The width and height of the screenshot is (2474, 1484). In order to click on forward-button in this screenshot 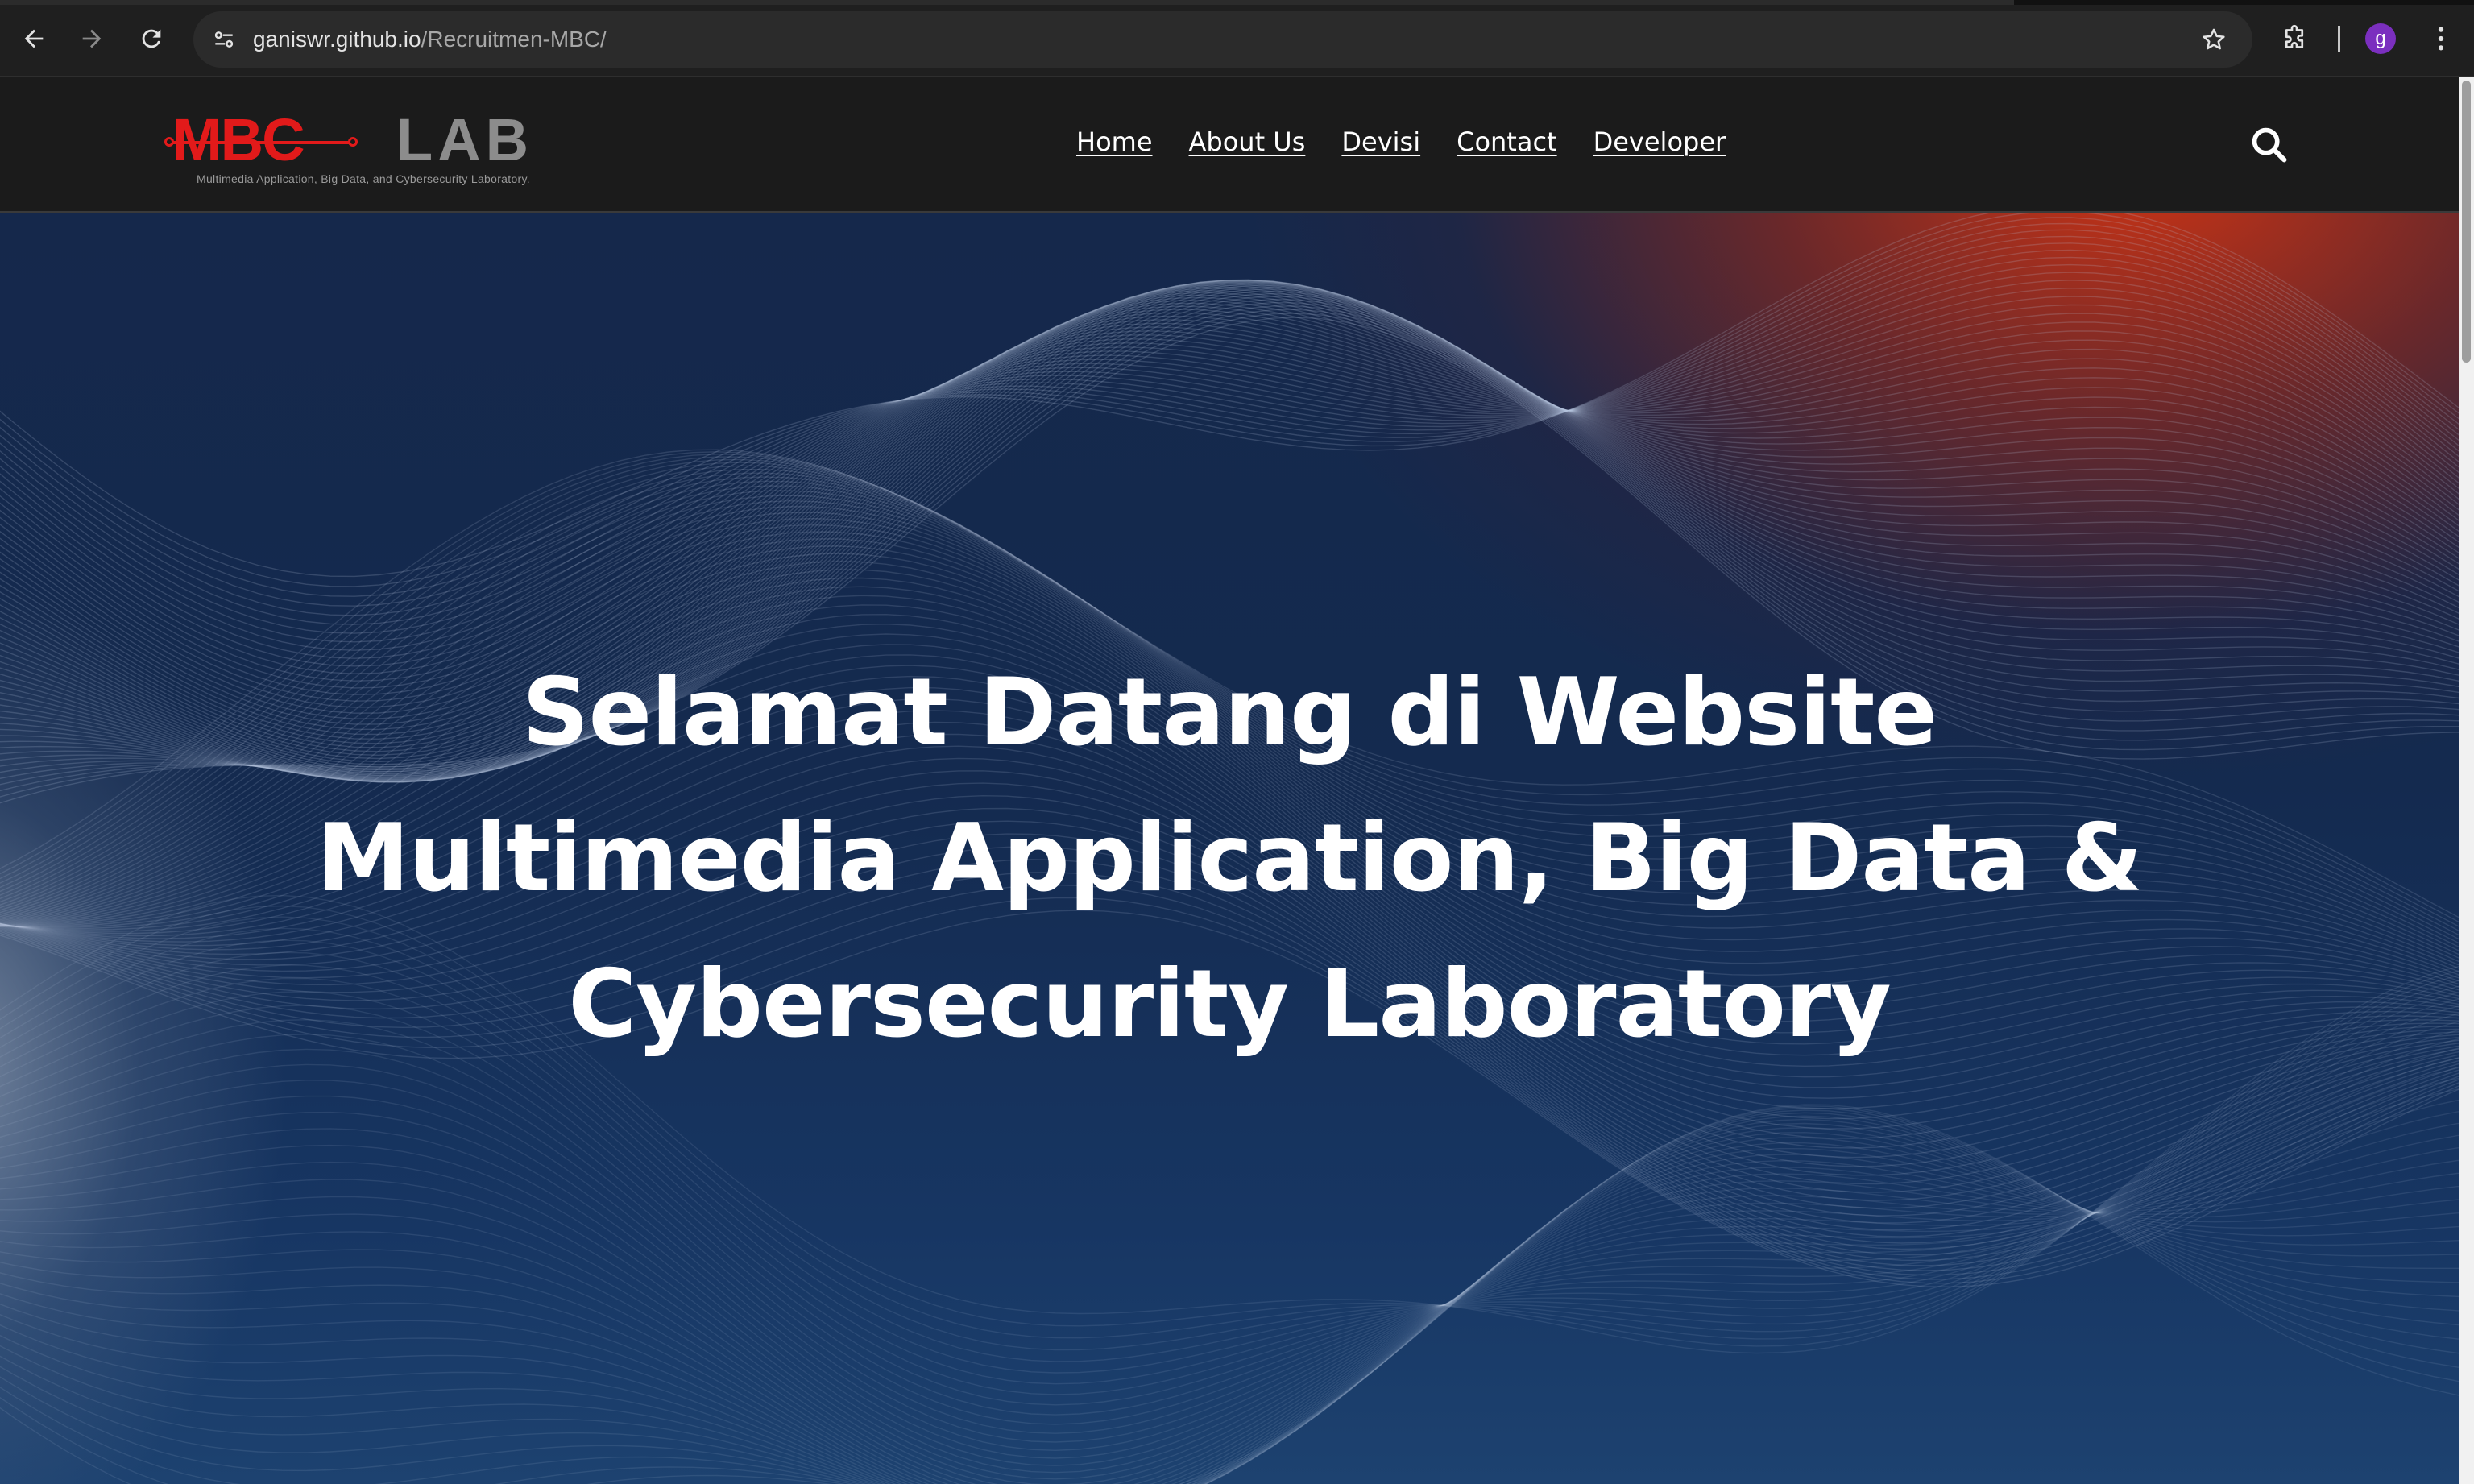, I will do `click(91, 38)`.